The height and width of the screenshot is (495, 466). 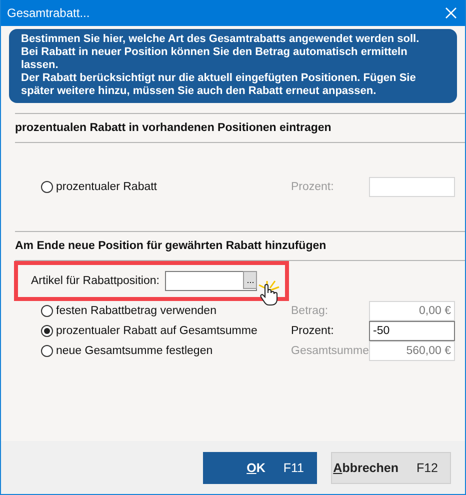 I want to click on dialog-button: OK F11, so click(x=260, y=468).